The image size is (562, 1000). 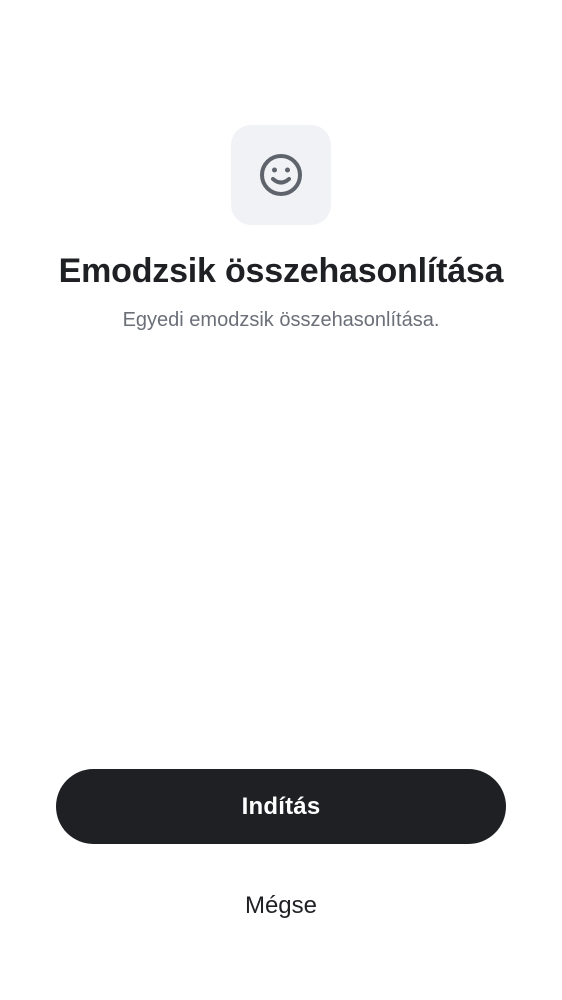 I want to click on start-button: Indítás, so click(x=281, y=806).